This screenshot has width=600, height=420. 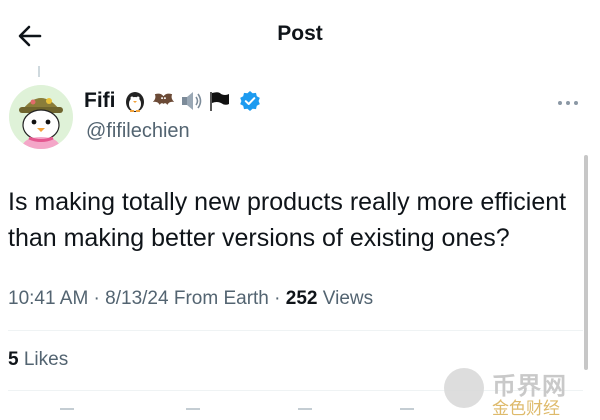 What do you see at coordinates (138, 131) in the screenshot?
I see `author-handle: @fifilechien` at bounding box center [138, 131].